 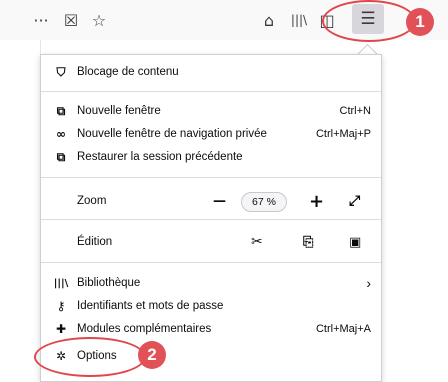 What do you see at coordinates (144, 329) in the screenshot?
I see `menu-item-label: Modules complémentaires` at bounding box center [144, 329].